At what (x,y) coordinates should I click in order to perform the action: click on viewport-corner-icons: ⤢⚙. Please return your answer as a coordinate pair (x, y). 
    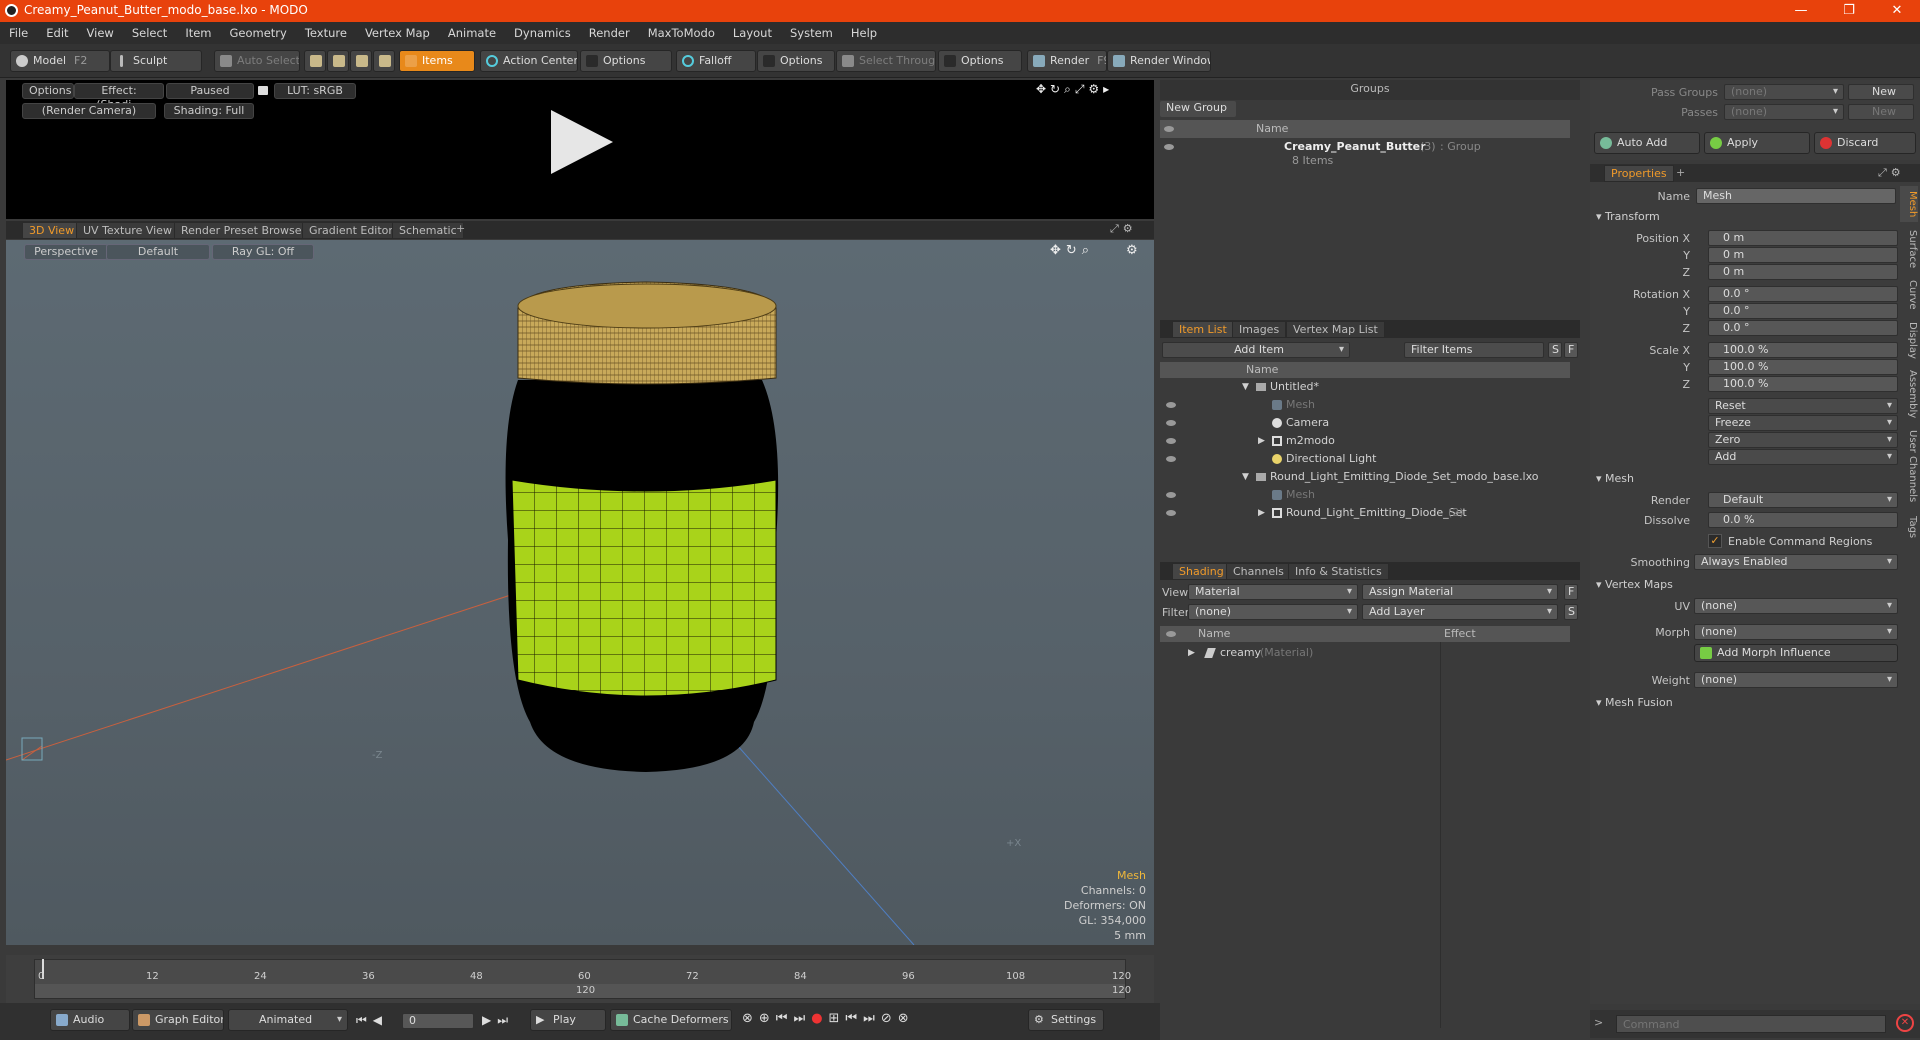
    Looking at the image, I should click on (1123, 229).